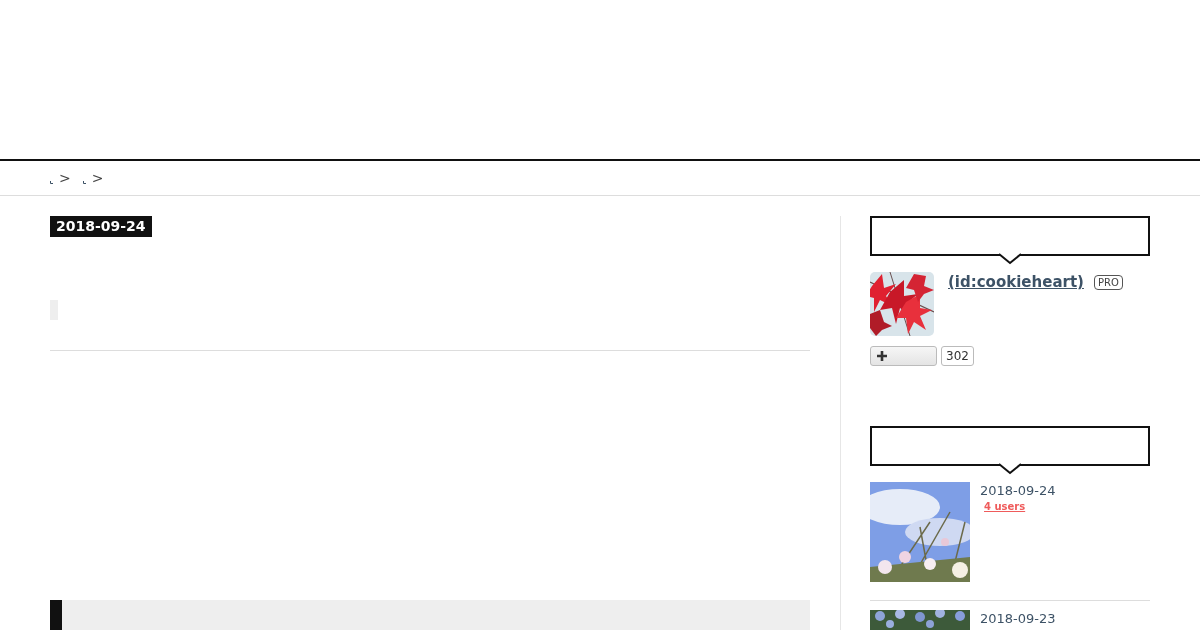 The height and width of the screenshot is (630, 1200). Describe the element at coordinates (1018, 490) in the screenshot. I see `entry-date-link: 2018-09-24` at that location.